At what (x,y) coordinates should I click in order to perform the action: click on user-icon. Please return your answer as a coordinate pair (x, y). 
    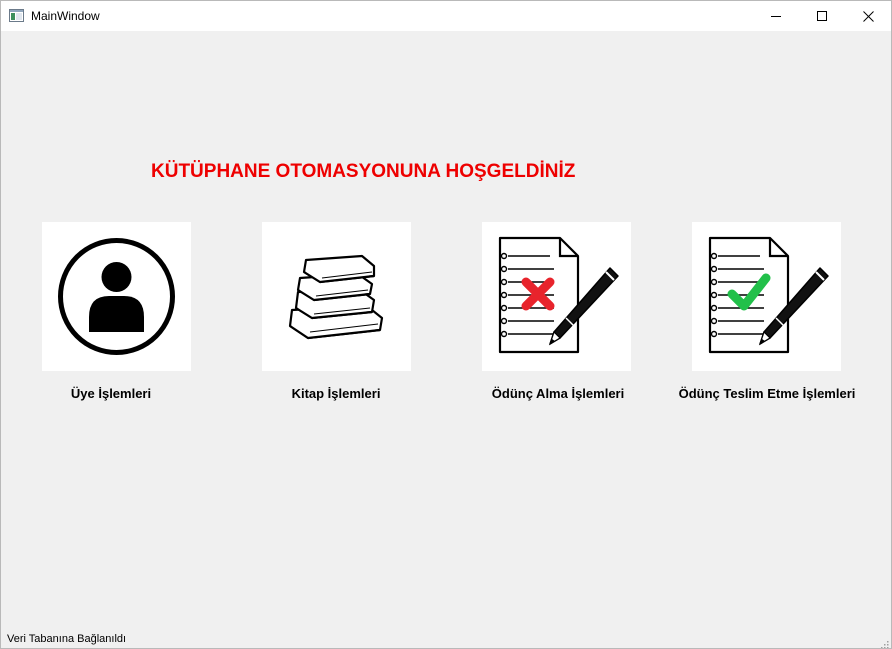
    Looking at the image, I should click on (116, 296).